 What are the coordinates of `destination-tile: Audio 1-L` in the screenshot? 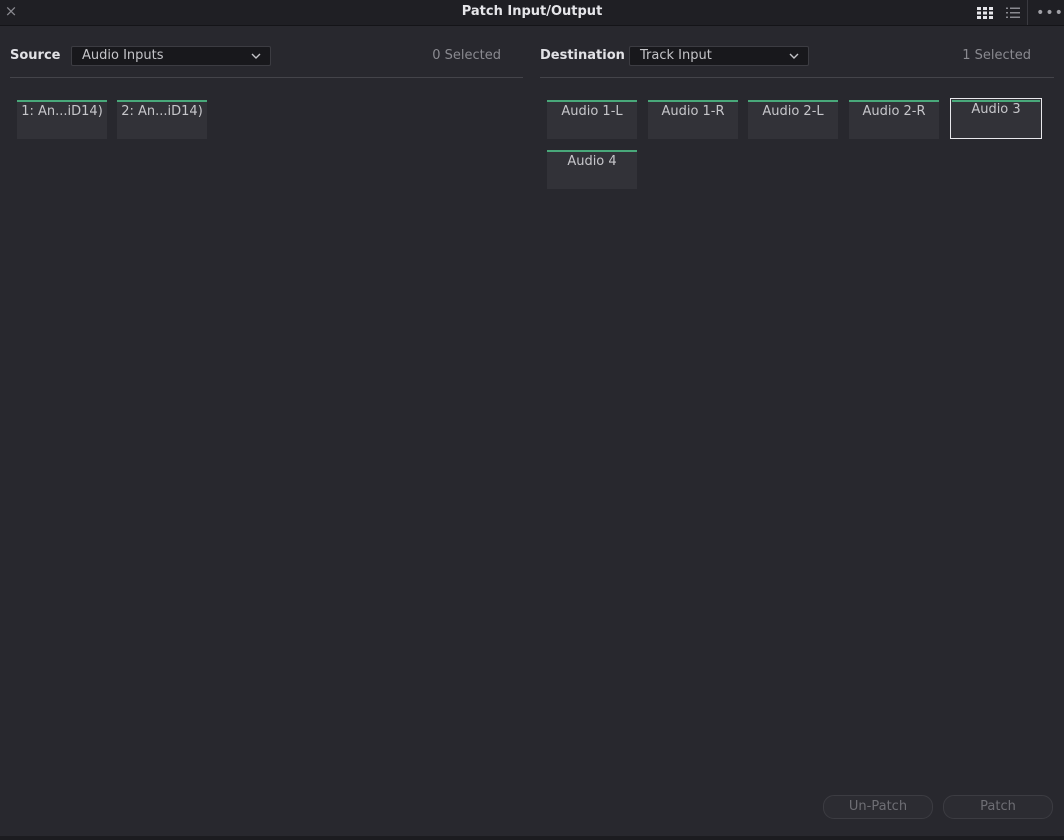 It's located at (592, 119).